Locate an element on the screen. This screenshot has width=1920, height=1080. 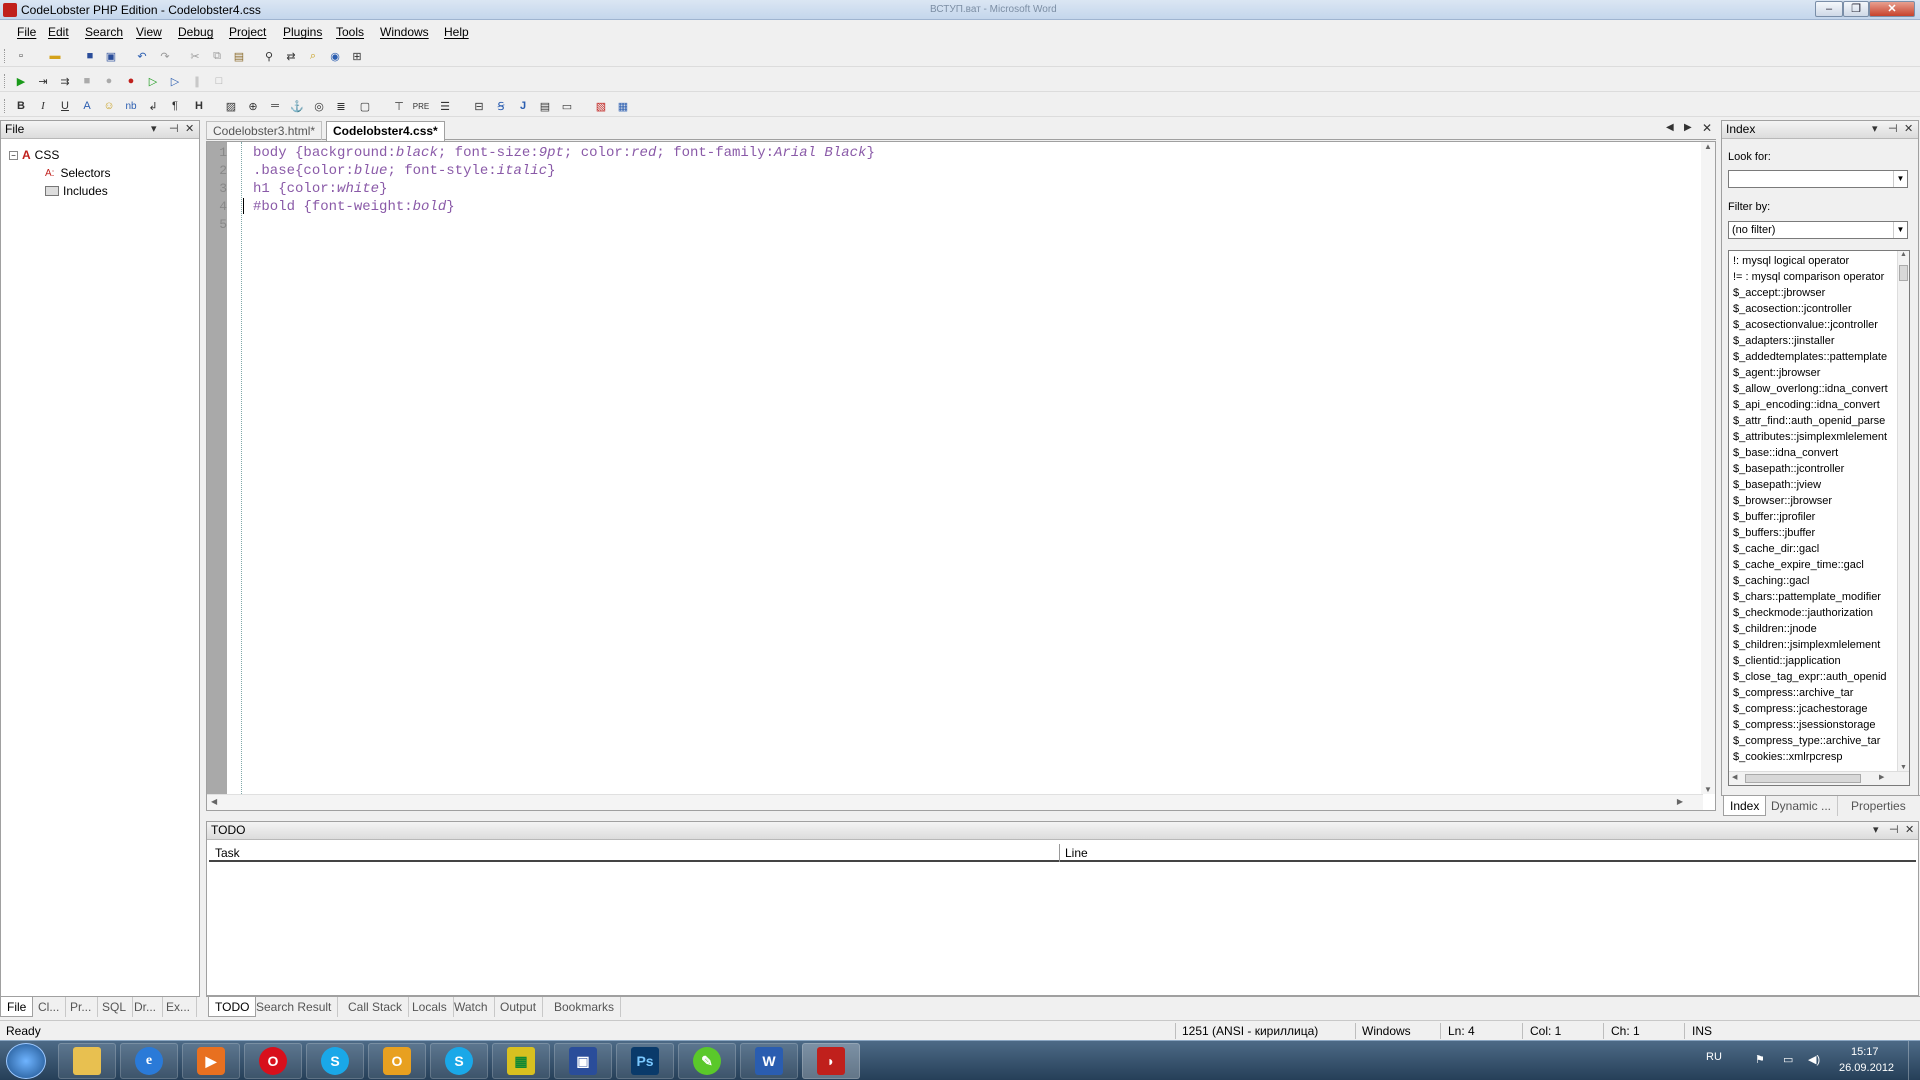
maximize-button: ❐ is located at coordinates (1856, 9).